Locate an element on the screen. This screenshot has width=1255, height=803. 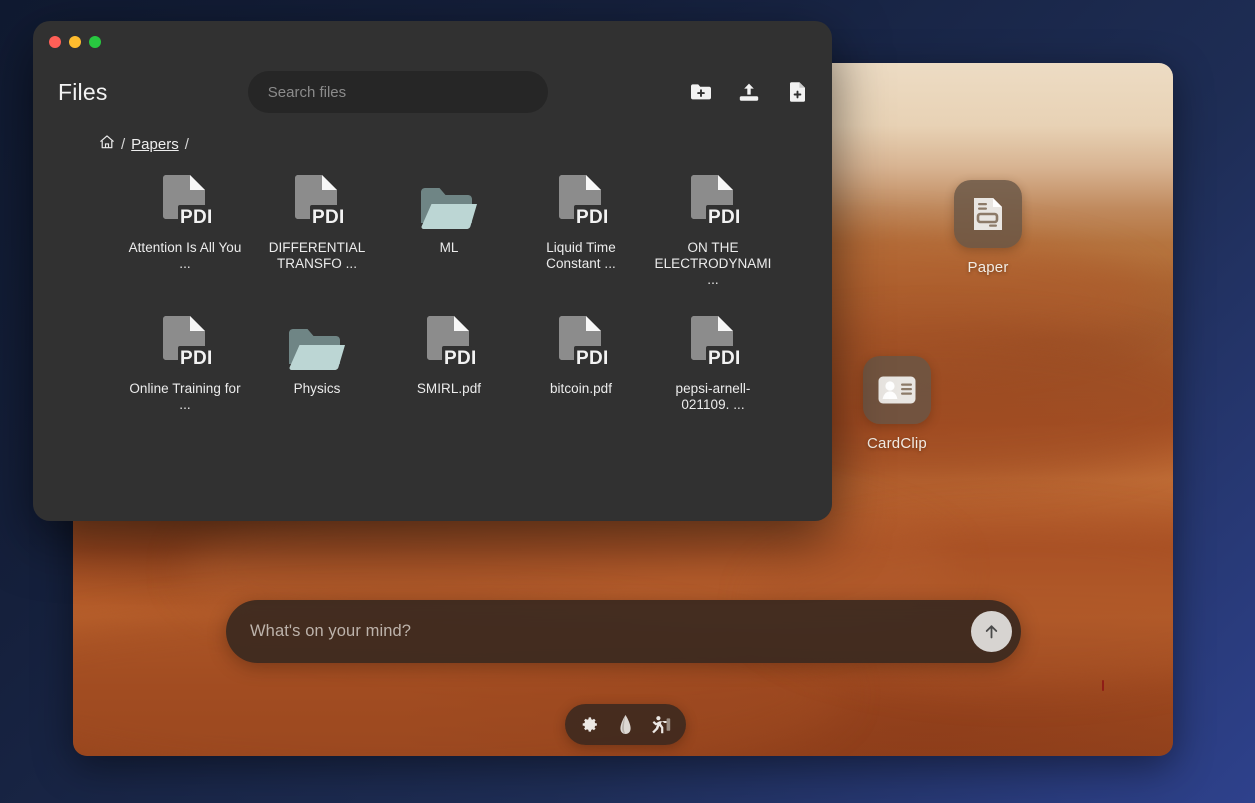
dock-item-lamp is located at coordinates (626, 725).